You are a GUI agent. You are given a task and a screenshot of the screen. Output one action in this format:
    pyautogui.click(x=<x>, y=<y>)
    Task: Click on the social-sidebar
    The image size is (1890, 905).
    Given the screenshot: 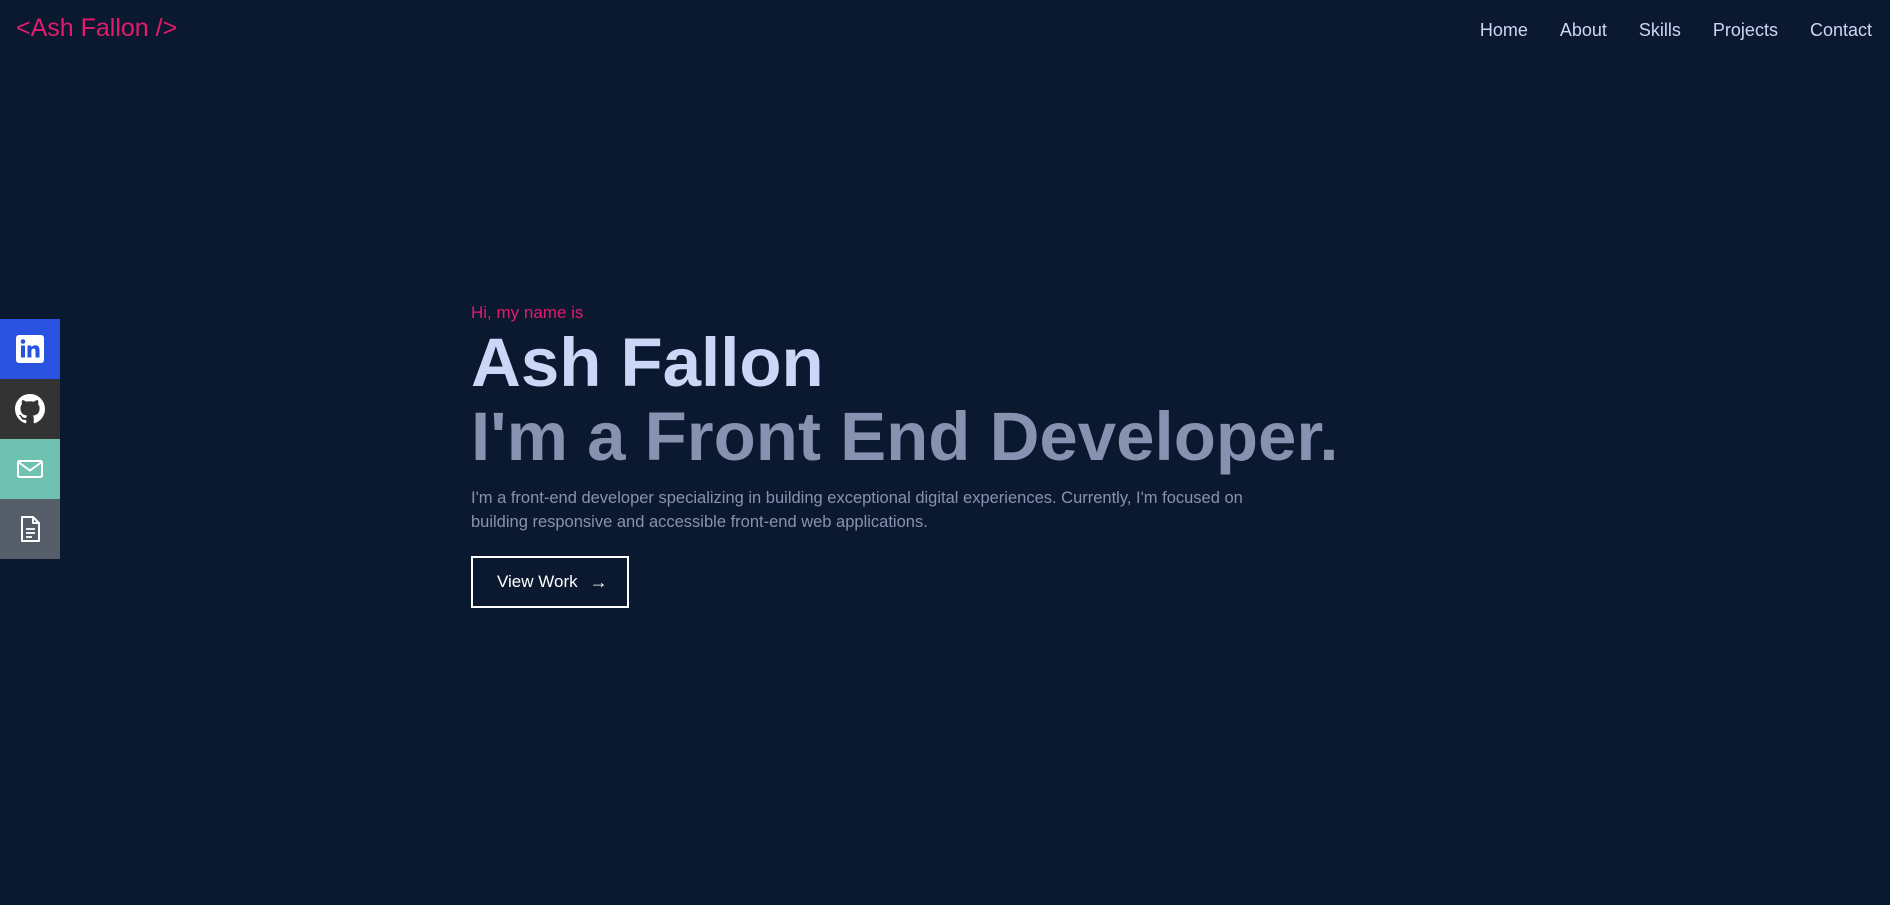 What is the action you would take?
    pyautogui.click(x=30, y=439)
    